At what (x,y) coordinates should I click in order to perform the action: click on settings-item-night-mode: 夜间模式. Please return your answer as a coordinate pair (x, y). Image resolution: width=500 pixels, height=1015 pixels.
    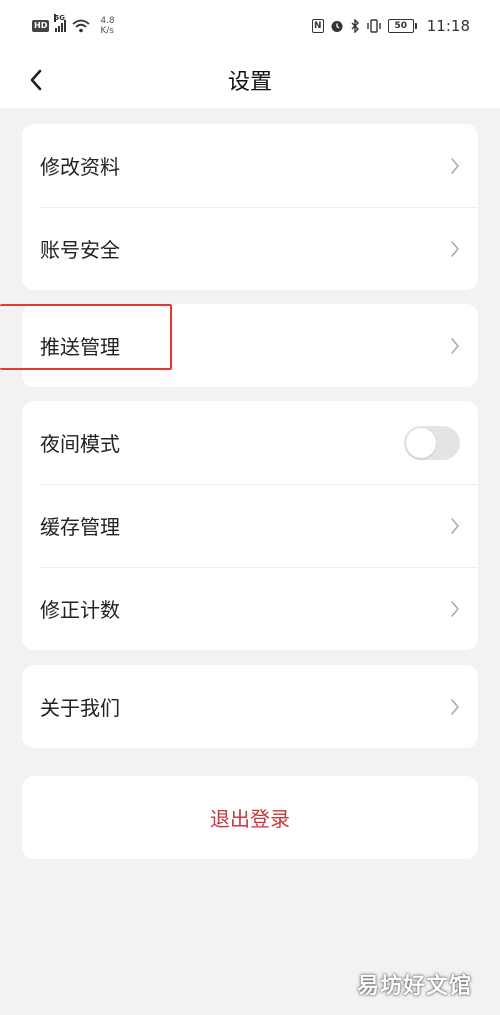
    Looking at the image, I should click on (250, 442).